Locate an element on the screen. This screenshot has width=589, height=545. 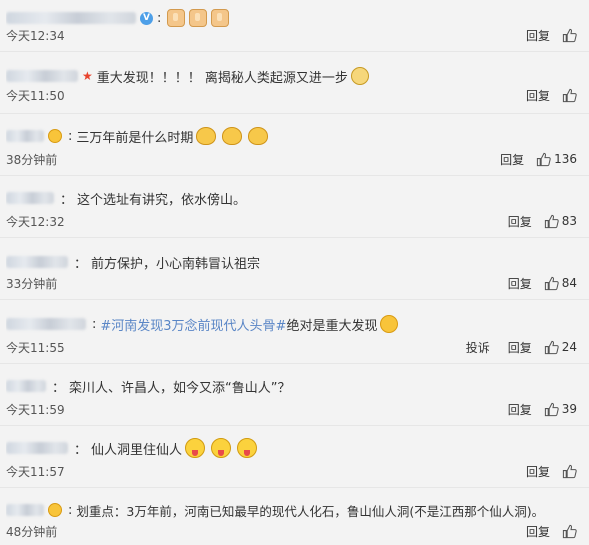
comment-body: ： 仙人洞里住仙人 is located at coordinates (294, 448).